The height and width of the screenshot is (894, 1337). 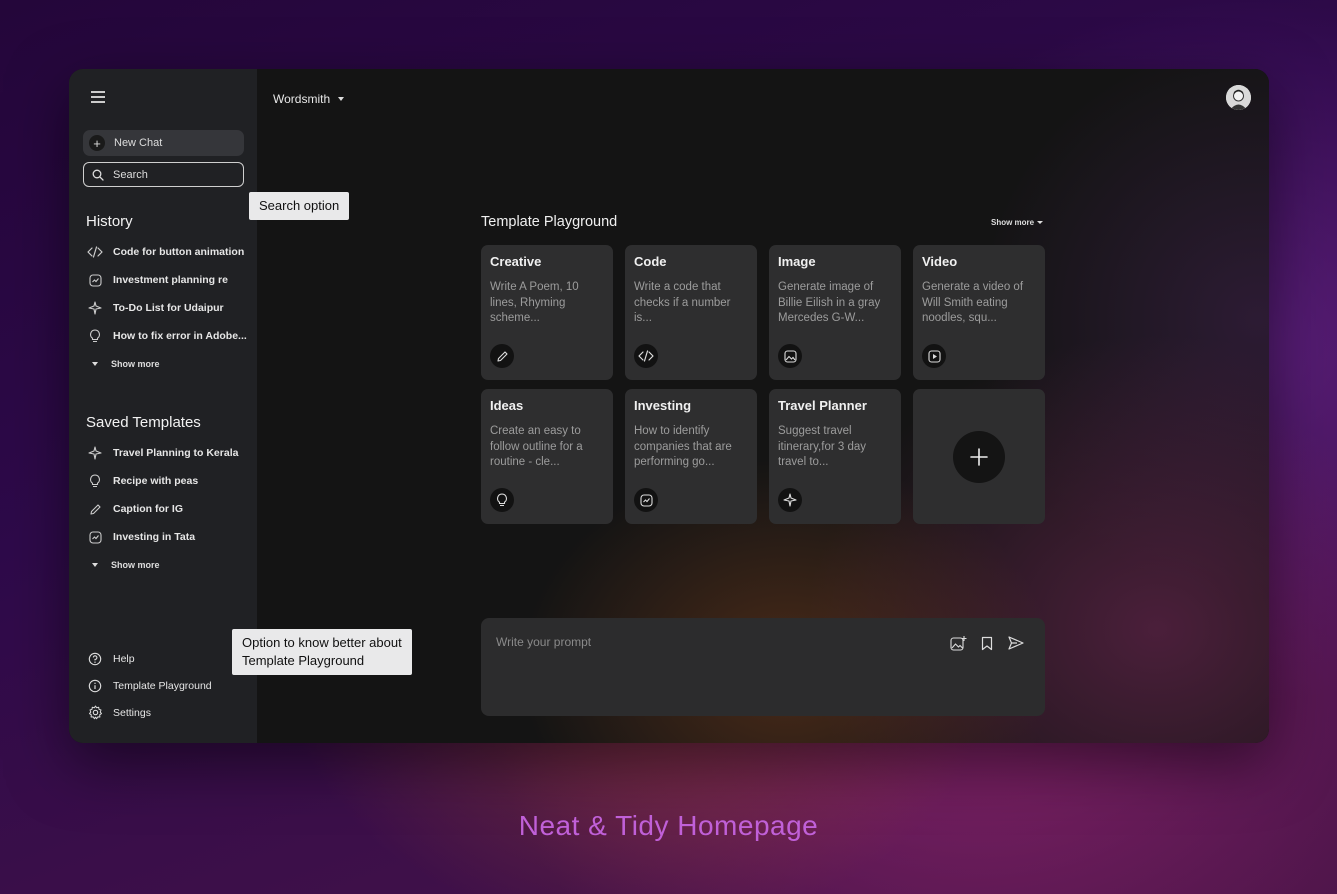 I want to click on saved-show-more: Show more, so click(x=170, y=565).